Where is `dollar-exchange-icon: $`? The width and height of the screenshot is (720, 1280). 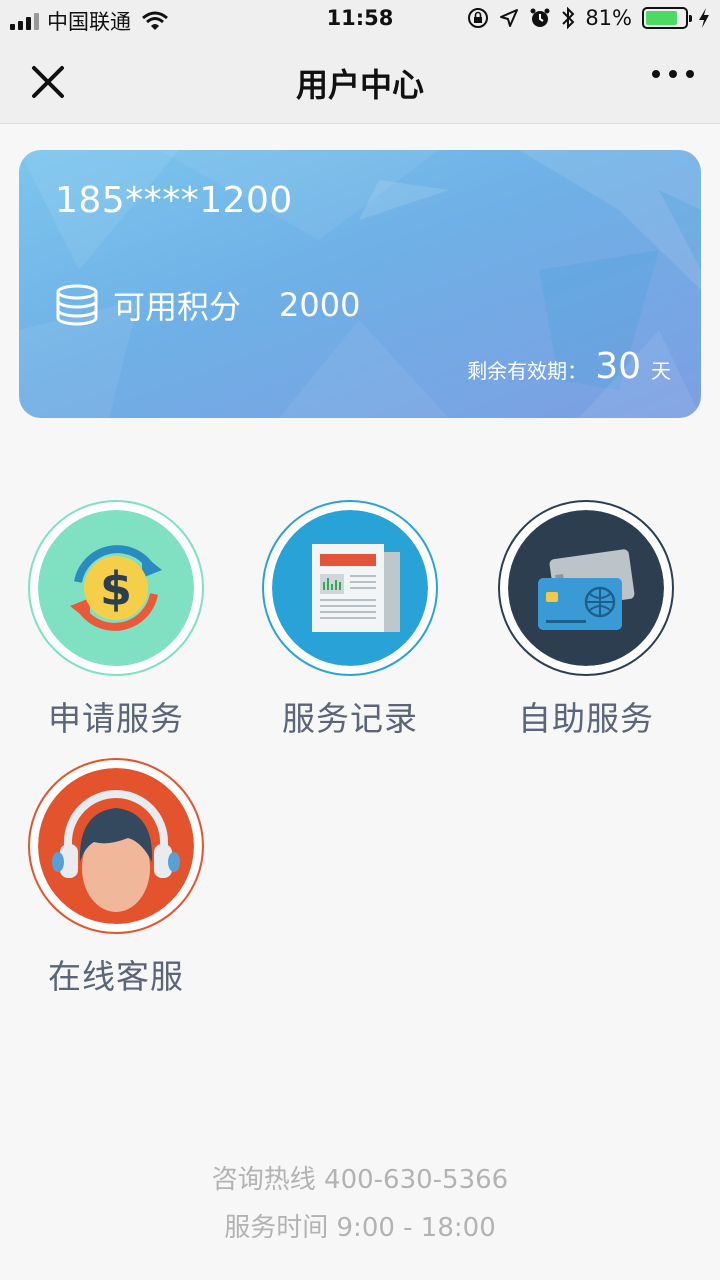 dollar-exchange-icon: $ is located at coordinates (116, 588).